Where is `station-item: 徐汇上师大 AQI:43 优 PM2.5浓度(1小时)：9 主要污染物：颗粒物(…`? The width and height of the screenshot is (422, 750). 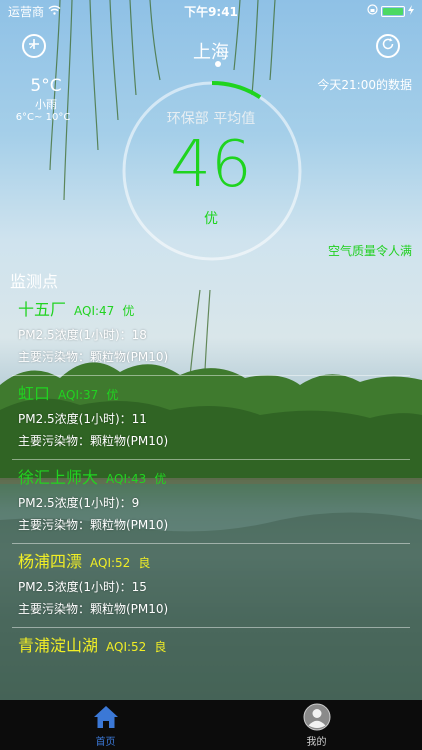 station-item: 徐汇上师大 AQI:43 优 PM2.5浓度(1小时)：9 主要污染物：颗粒物(… is located at coordinates (211, 502).